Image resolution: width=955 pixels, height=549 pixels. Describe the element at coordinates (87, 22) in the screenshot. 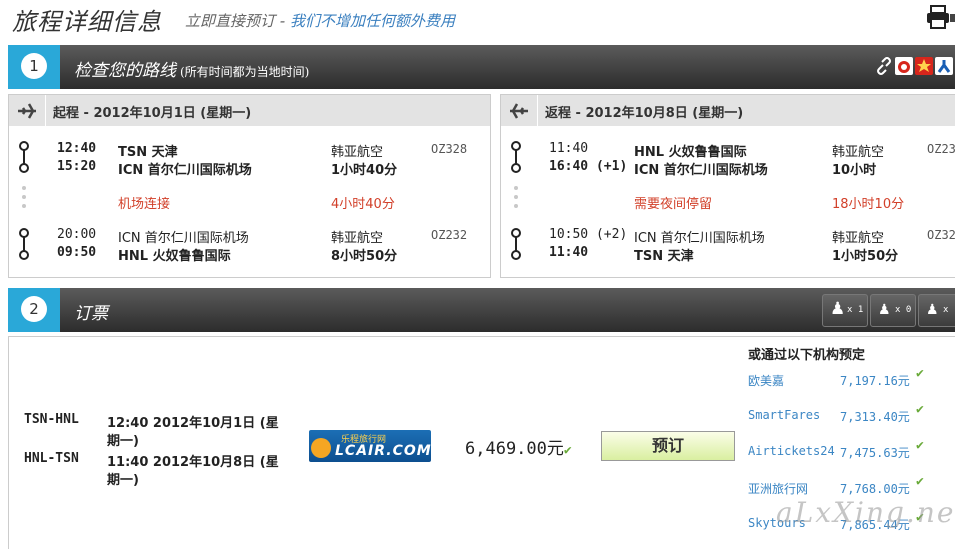

I see `page-title: 旅程详细信息` at that location.